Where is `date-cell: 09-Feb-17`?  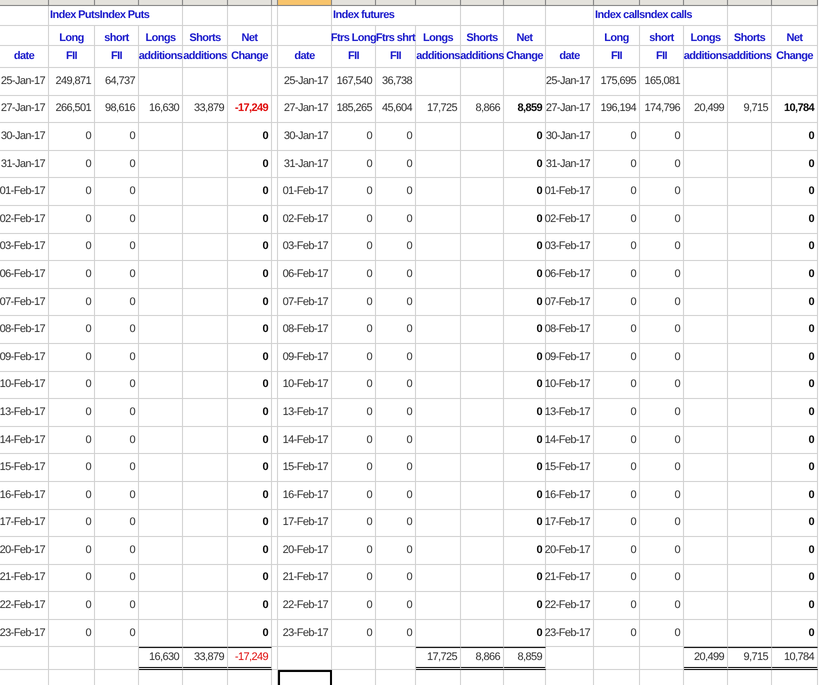
date-cell: 09-Feb-17 is located at coordinates (24, 358).